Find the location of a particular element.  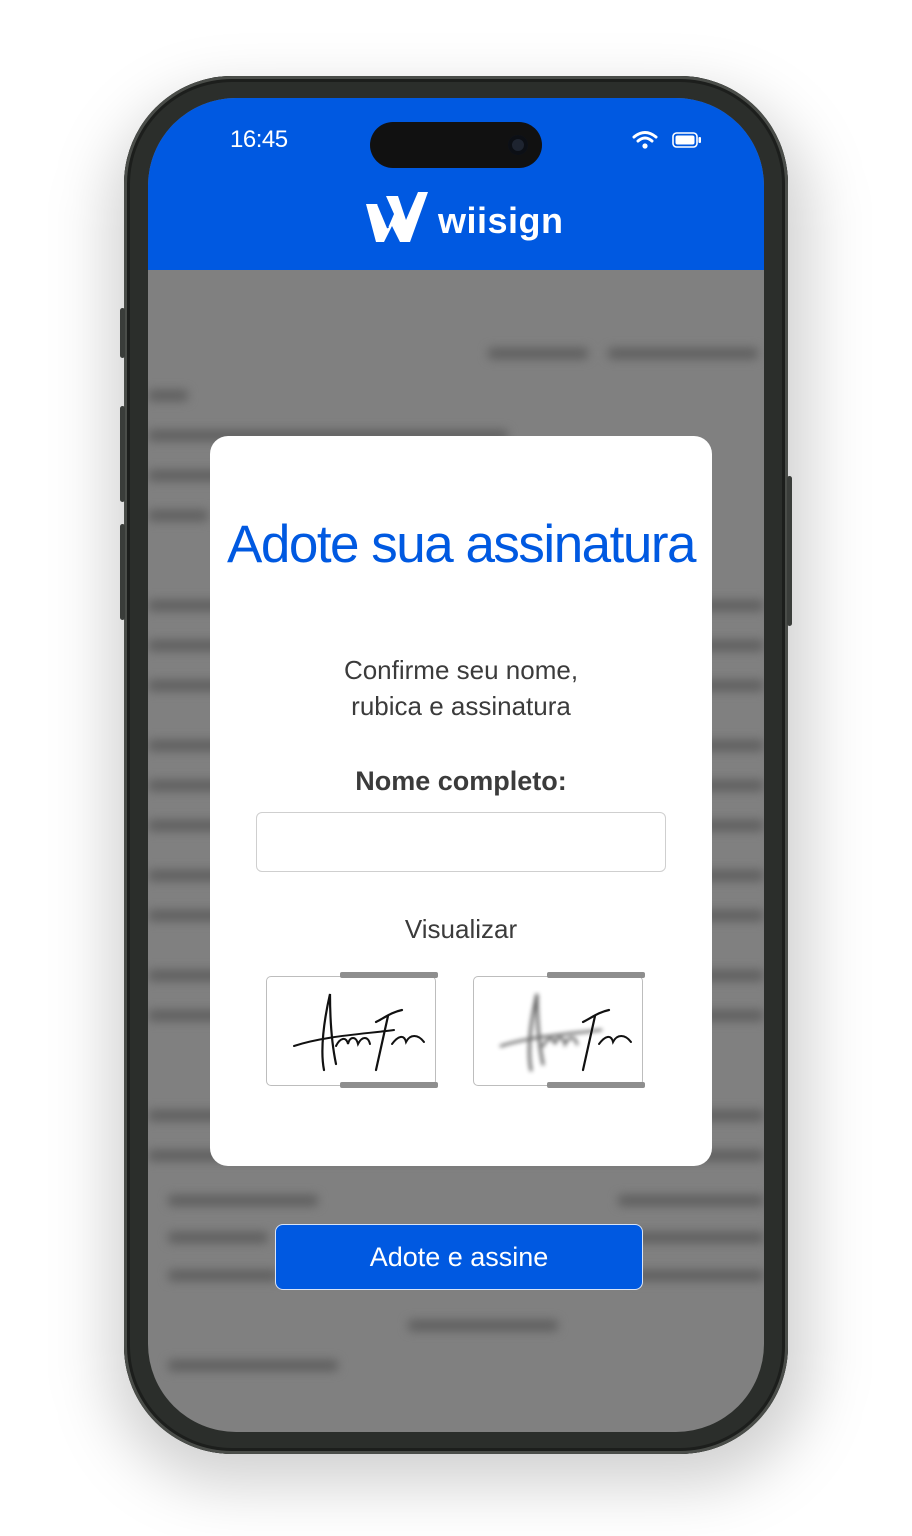

front-camera is located at coordinates (518, 145).